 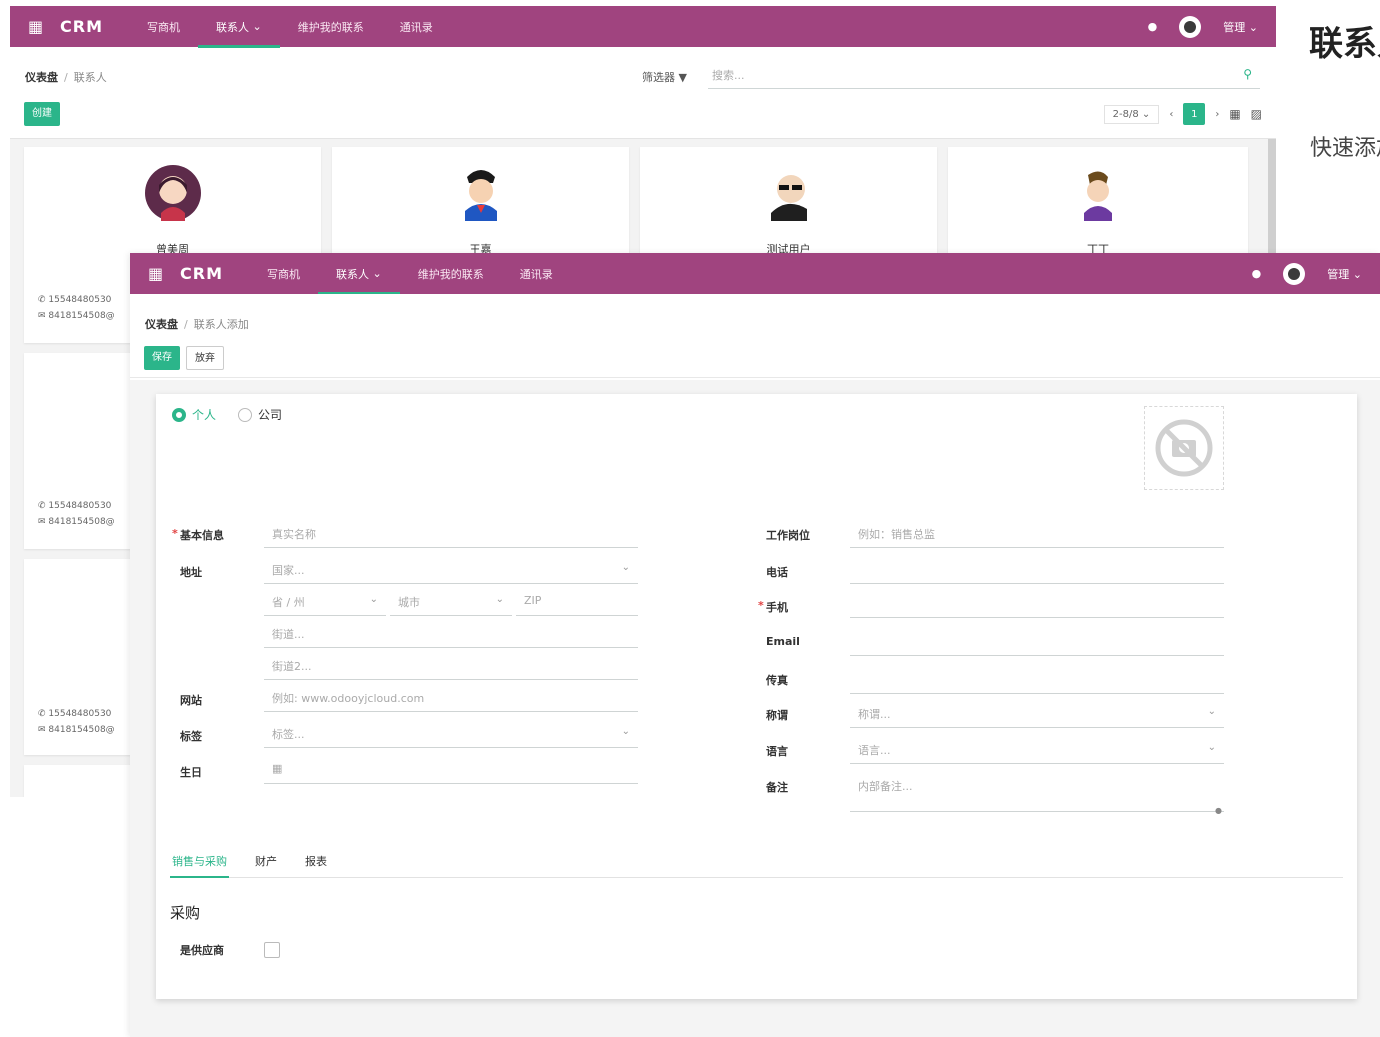 What do you see at coordinates (777, 751) in the screenshot?
I see `label-language: 语言` at bounding box center [777, 751].